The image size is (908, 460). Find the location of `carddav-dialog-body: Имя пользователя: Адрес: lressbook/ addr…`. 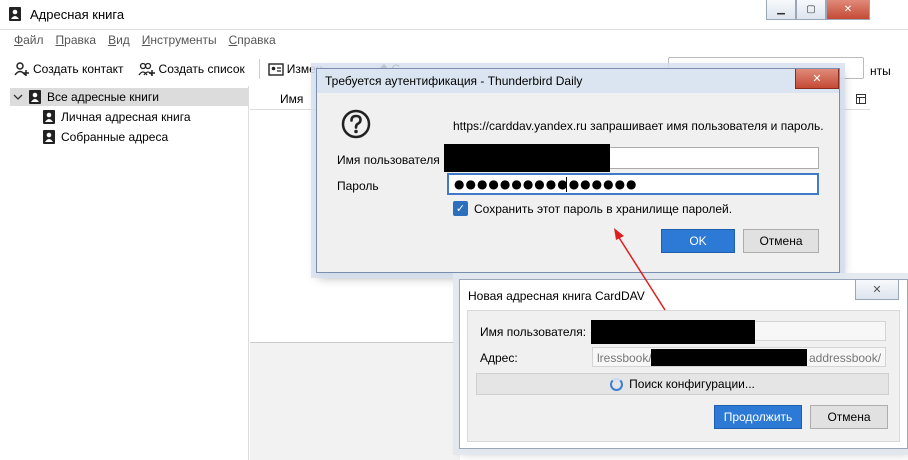

carddav-dialog-body: Имя пользователя: Адрес: lressbook/ addr… is located at coordinates (683, 376).